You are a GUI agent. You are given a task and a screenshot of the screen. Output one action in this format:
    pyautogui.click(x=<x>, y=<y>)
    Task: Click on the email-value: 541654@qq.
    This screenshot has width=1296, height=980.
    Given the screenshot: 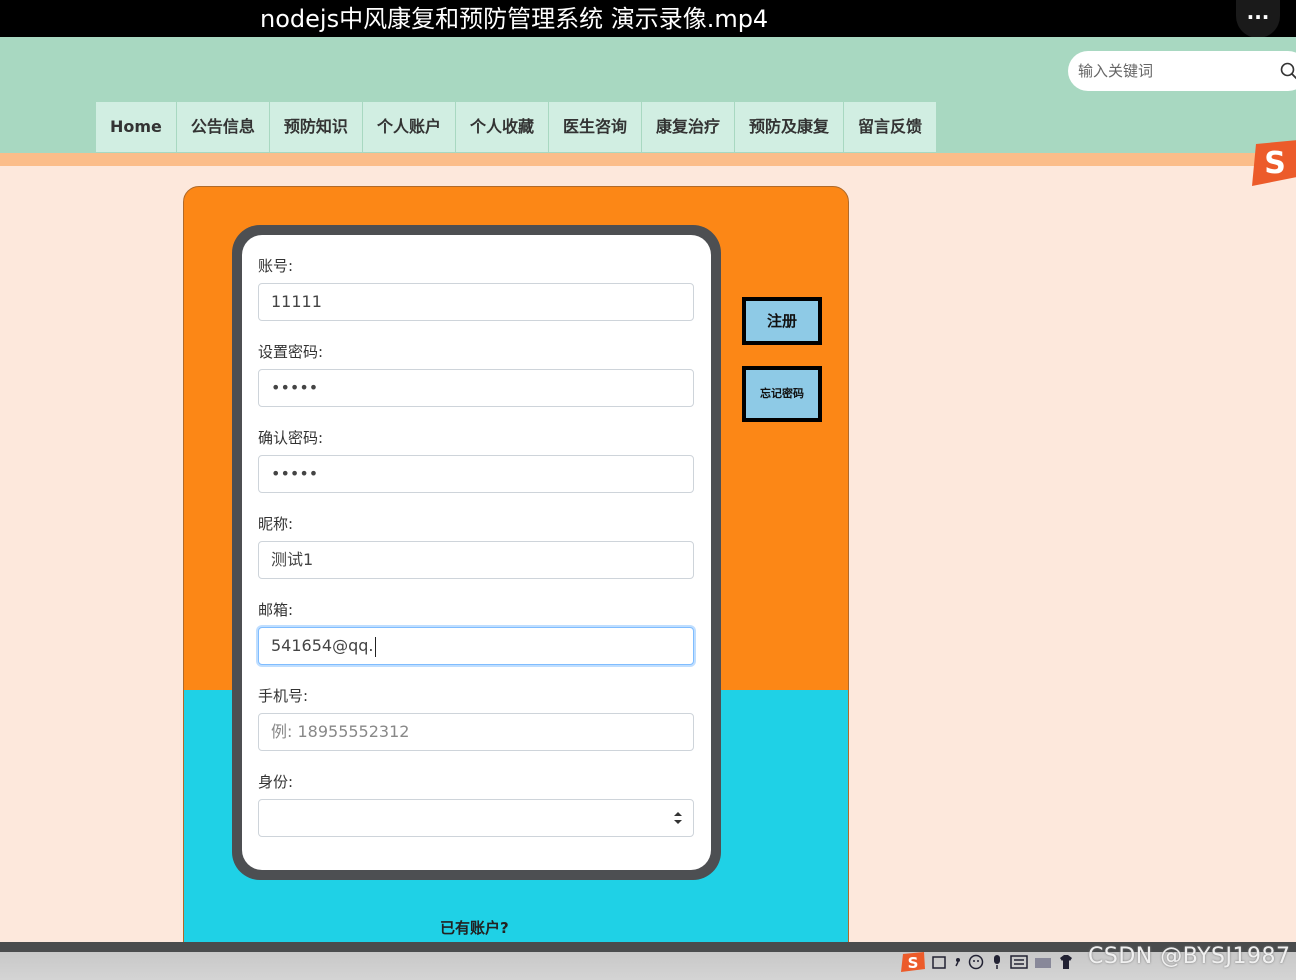 What is the action you would take?
    pyautogui.click(x=322, y=645)
    